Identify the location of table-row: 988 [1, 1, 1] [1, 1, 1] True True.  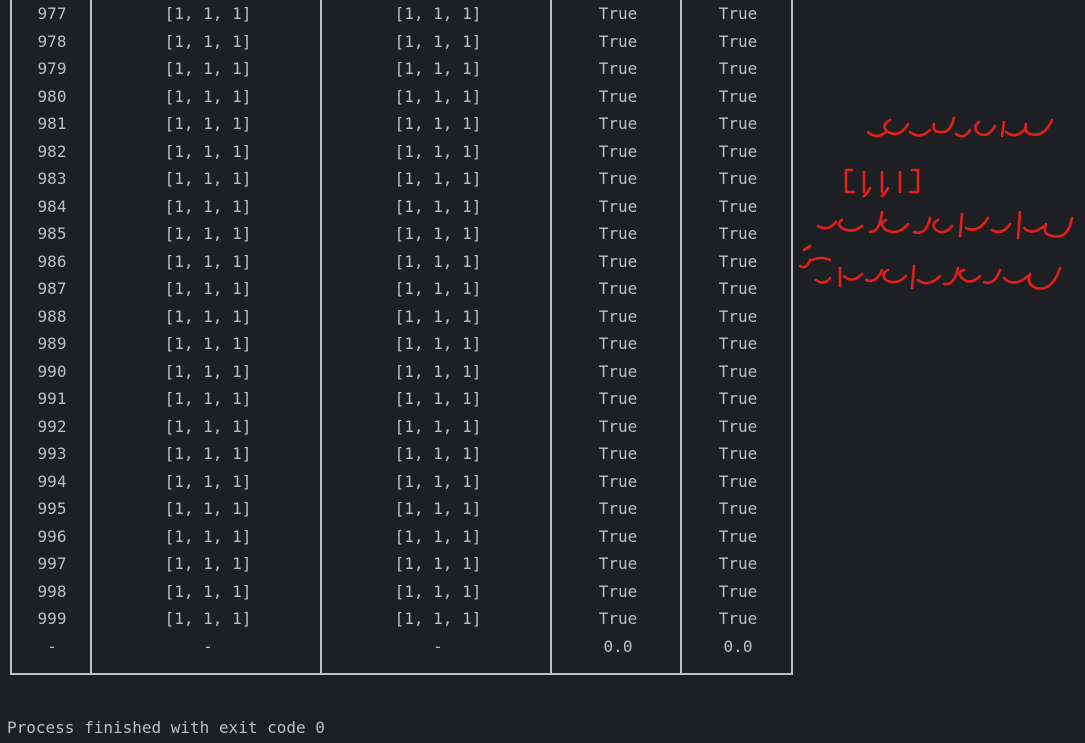
(401, 317).